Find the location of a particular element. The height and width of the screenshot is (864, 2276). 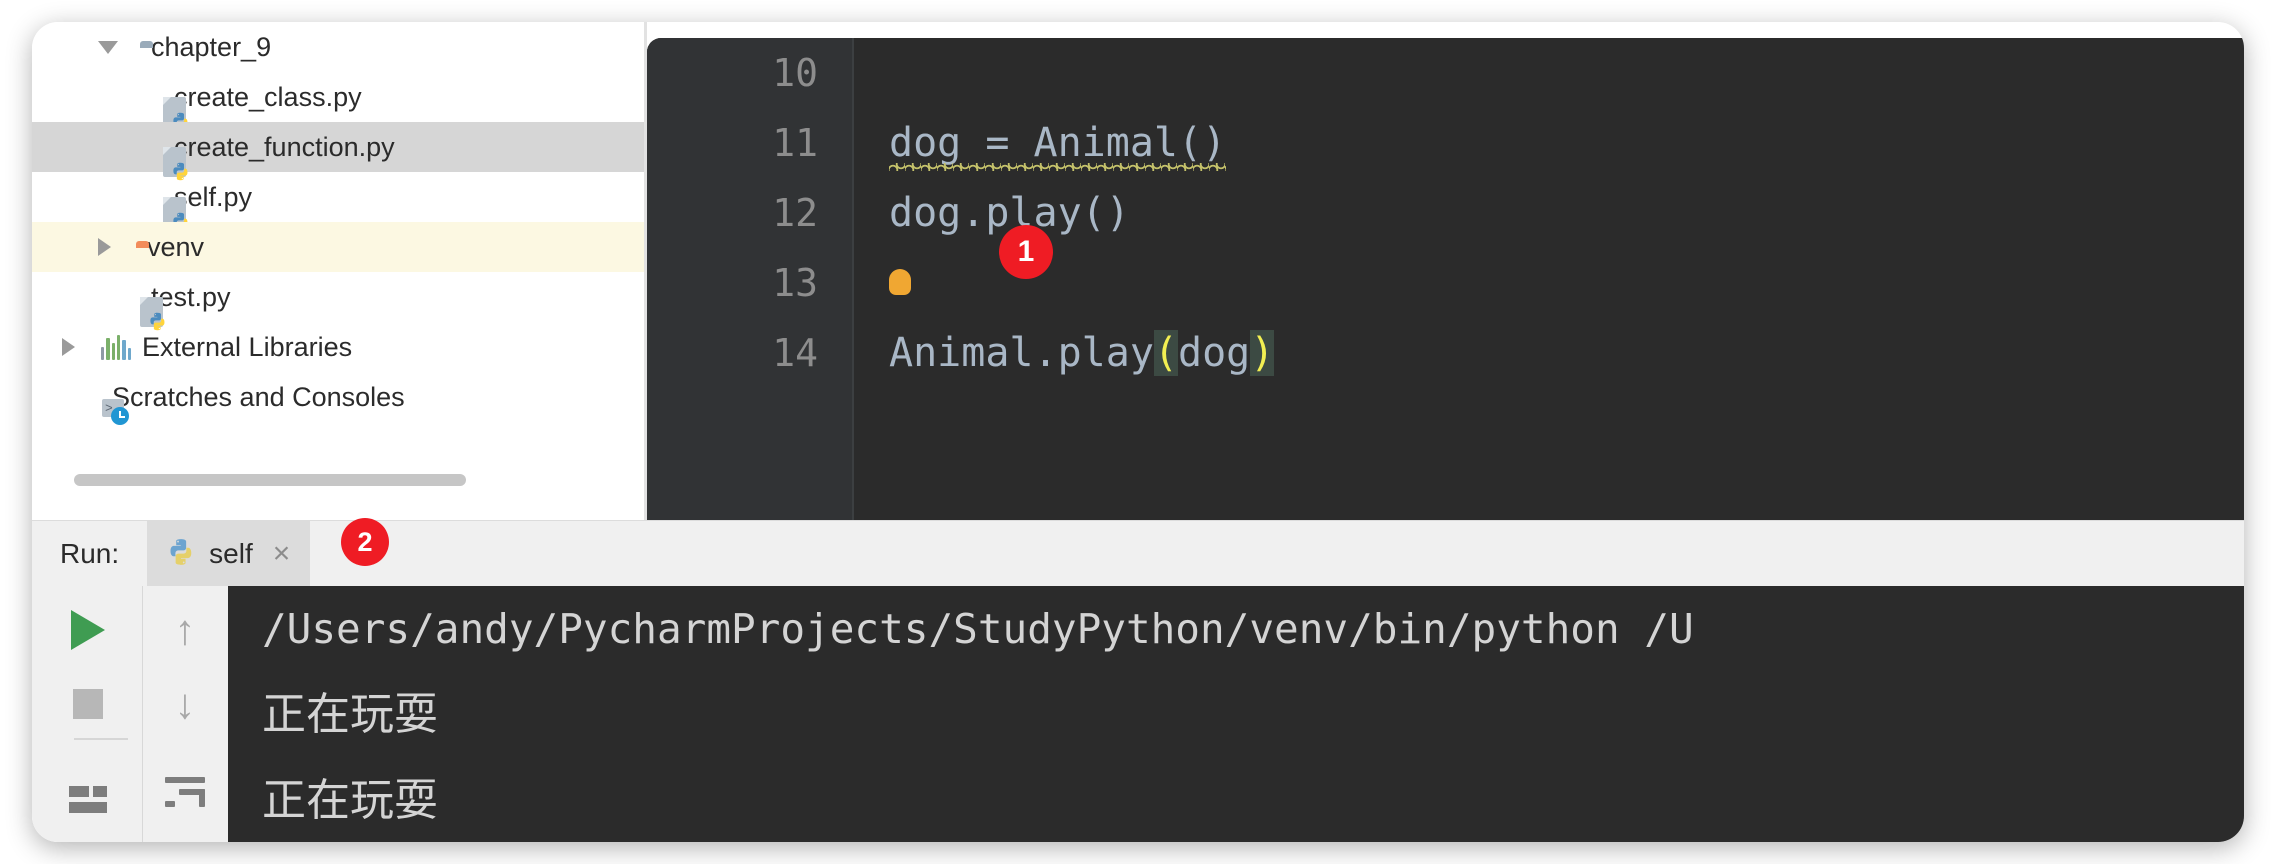

stop-icon is located at coordinates (88, 704).